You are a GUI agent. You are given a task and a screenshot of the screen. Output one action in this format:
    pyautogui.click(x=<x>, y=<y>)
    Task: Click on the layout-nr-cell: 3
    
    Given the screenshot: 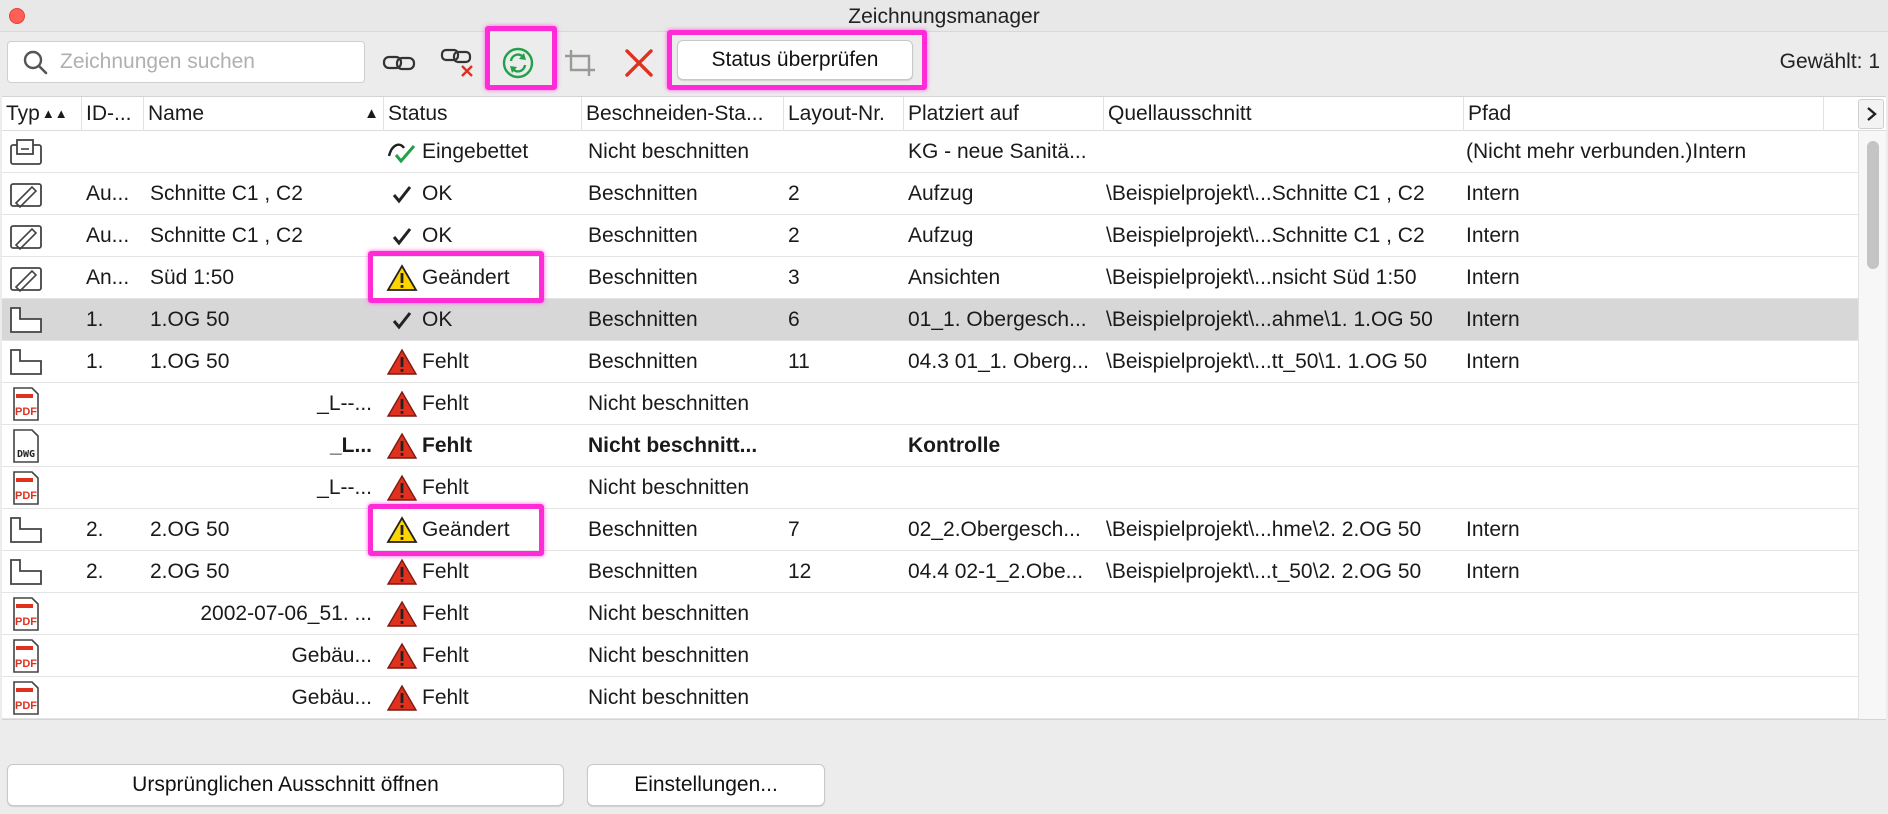 What is the action you would take?
    pyautogui.click(x=794, y=277)
    